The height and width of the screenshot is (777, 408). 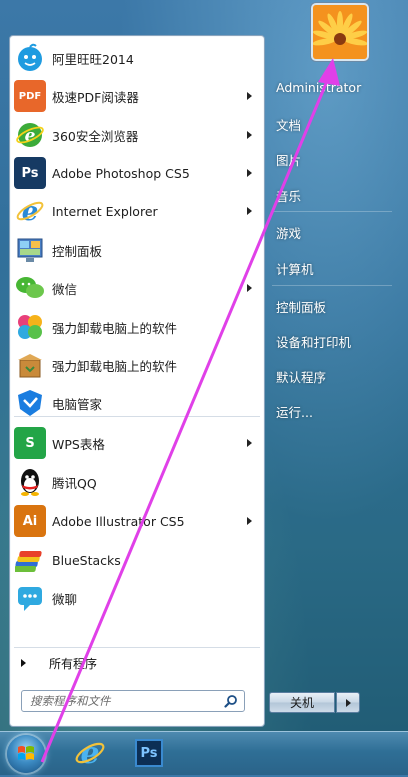 I want to click on program-item-label: 控制面板, so click(x=77, y=251).